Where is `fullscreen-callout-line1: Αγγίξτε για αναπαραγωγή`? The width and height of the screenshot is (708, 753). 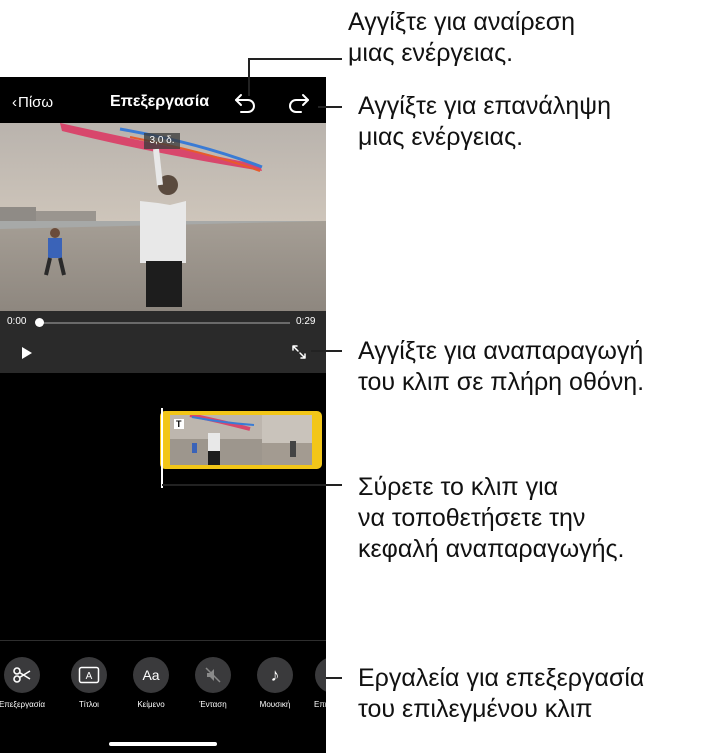 fullscreen-callout-line1: Αγγίξτε για αναπαραγωγή is located at coordinates (501, 351).